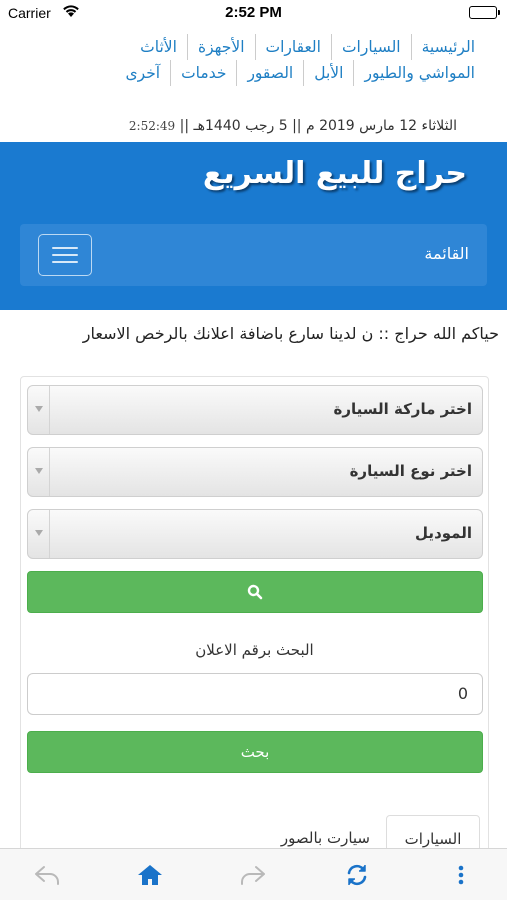 The height and width of the screenshot is (900, 507). I want to click on nav-link-furniture: الأثاث, so click(158, 47).